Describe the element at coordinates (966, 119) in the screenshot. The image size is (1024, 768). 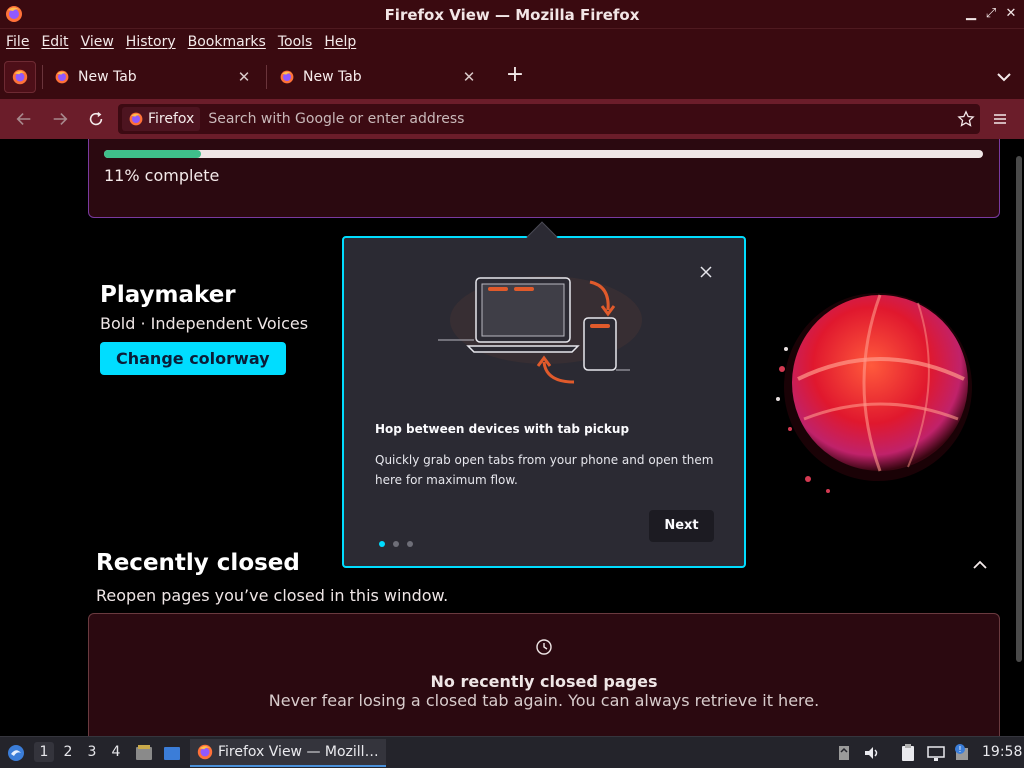
I see `bookmark-star-icon` at that location.